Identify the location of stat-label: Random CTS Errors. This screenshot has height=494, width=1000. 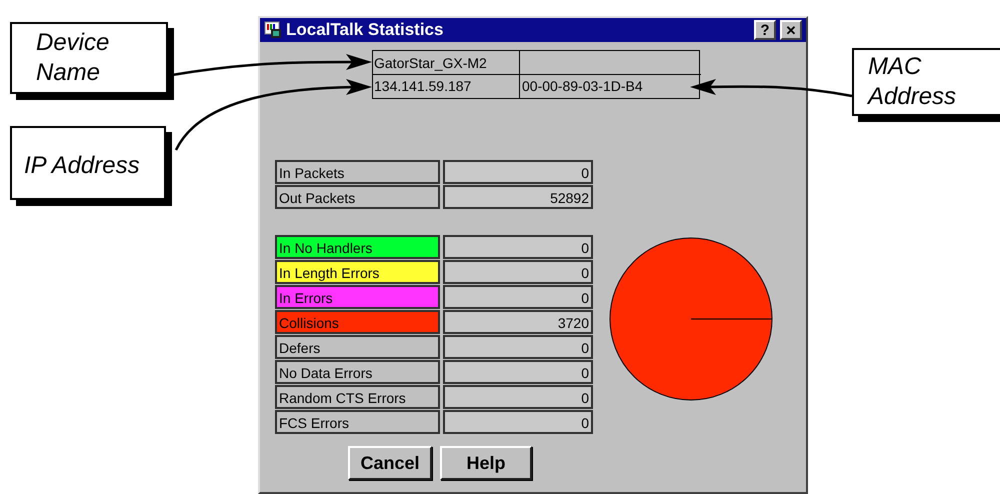
(357, 397).